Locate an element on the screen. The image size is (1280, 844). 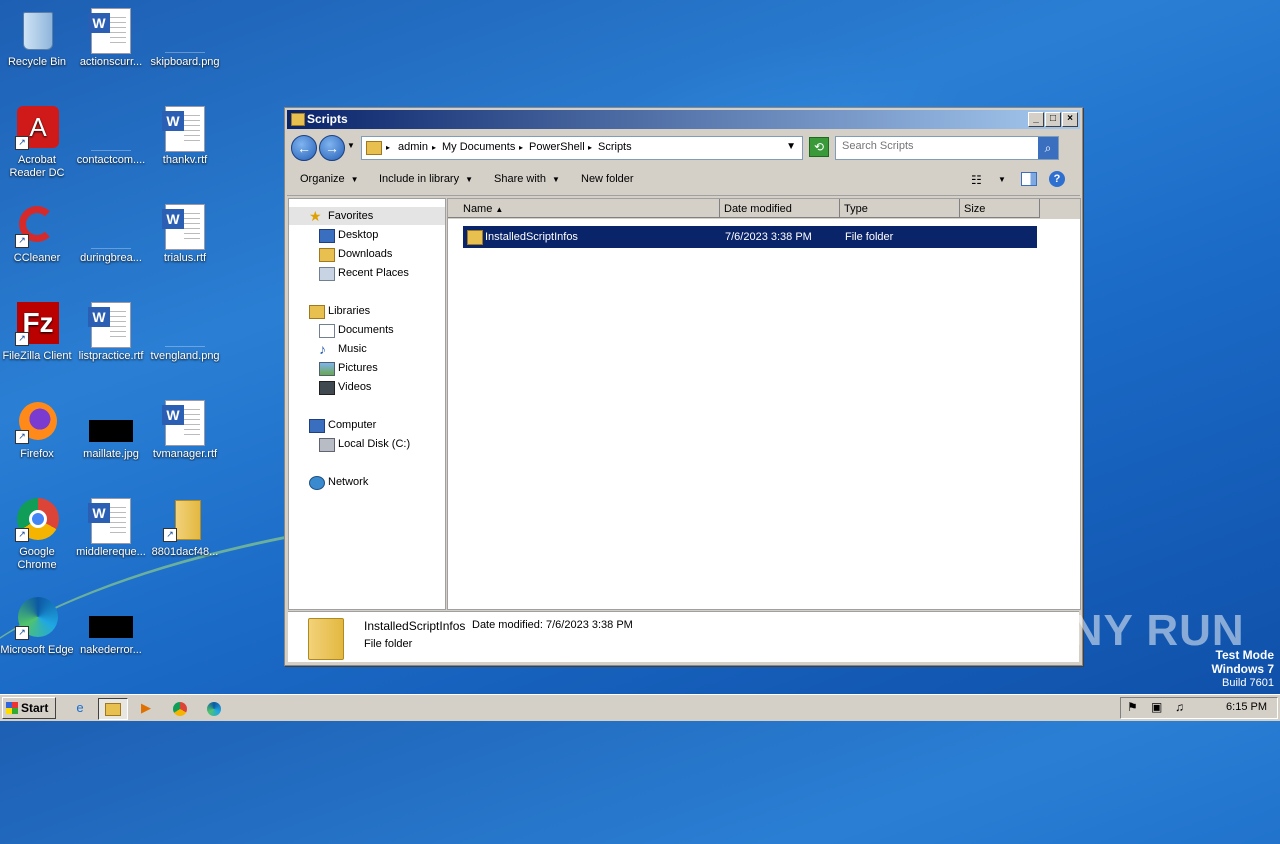
desktop-icon-trialus: W trialus.rtf is located at coordinates (185, 234).